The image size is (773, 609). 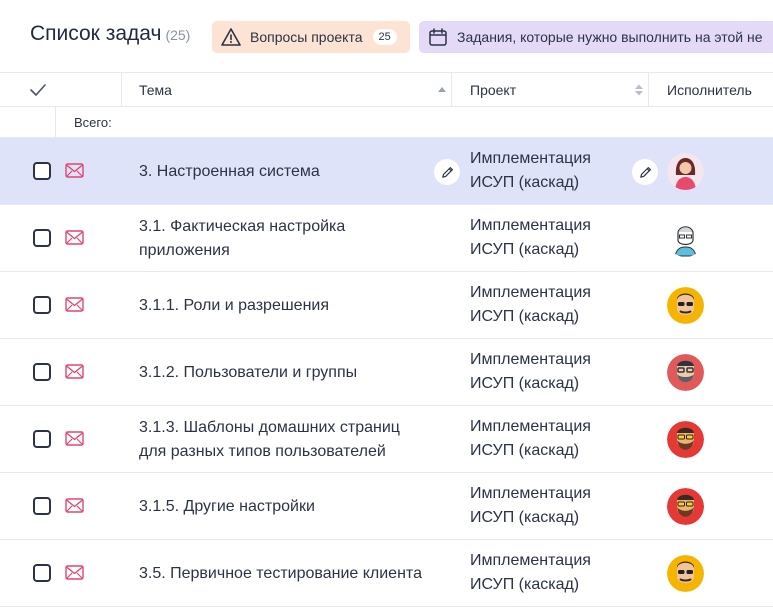 I want to click on project-issues-count-badge: 25, so click(x=384, y=37).